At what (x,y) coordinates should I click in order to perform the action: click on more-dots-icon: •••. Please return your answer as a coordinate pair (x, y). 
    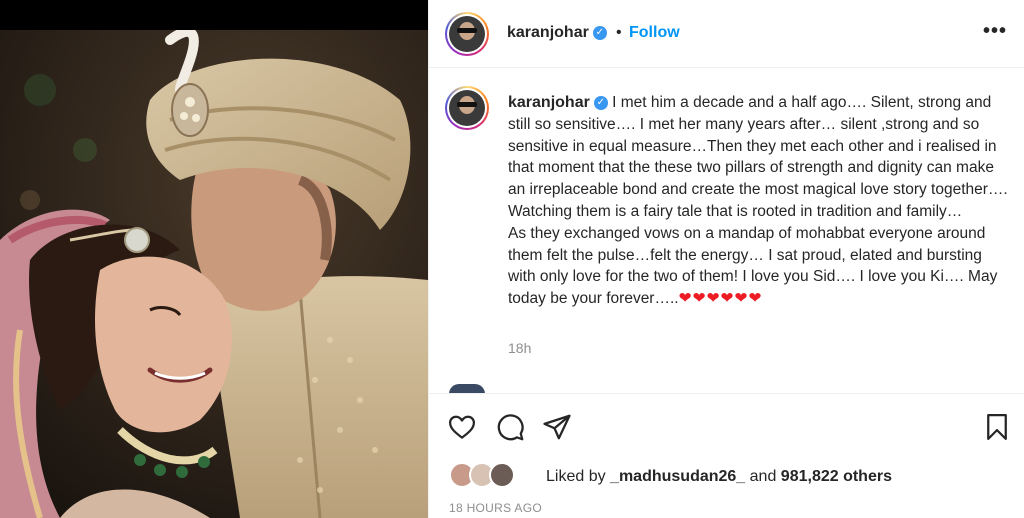
    Looking at the image, I should click on (995, 31).